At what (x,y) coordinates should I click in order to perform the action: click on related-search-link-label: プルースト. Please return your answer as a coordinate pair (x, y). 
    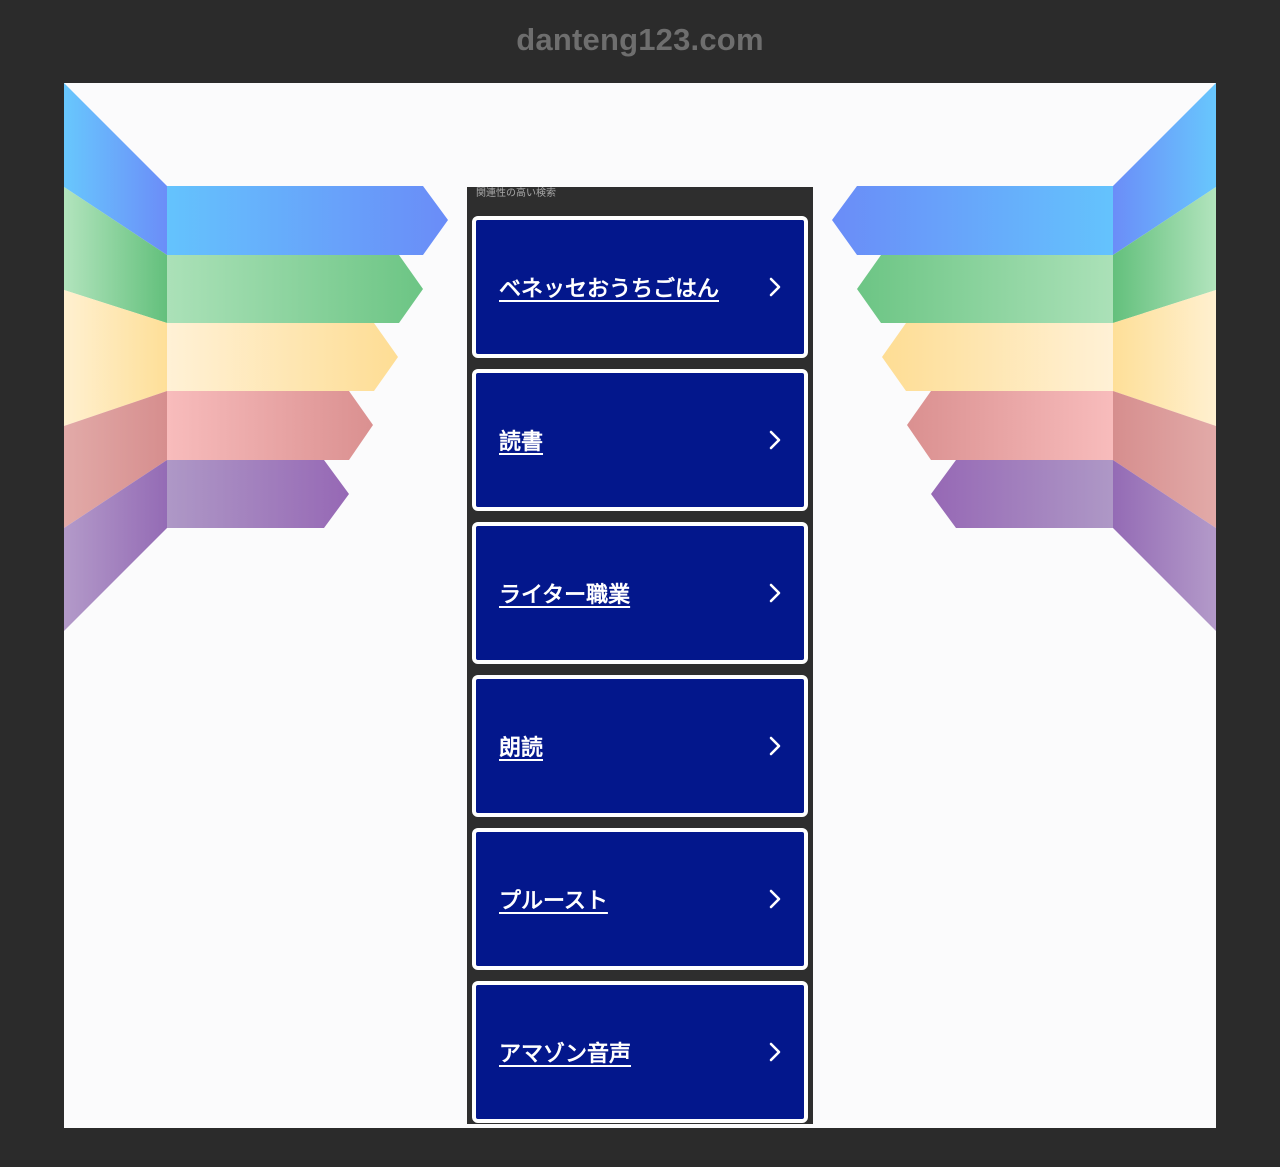
    Looking at the image, I should click on (553, 901).